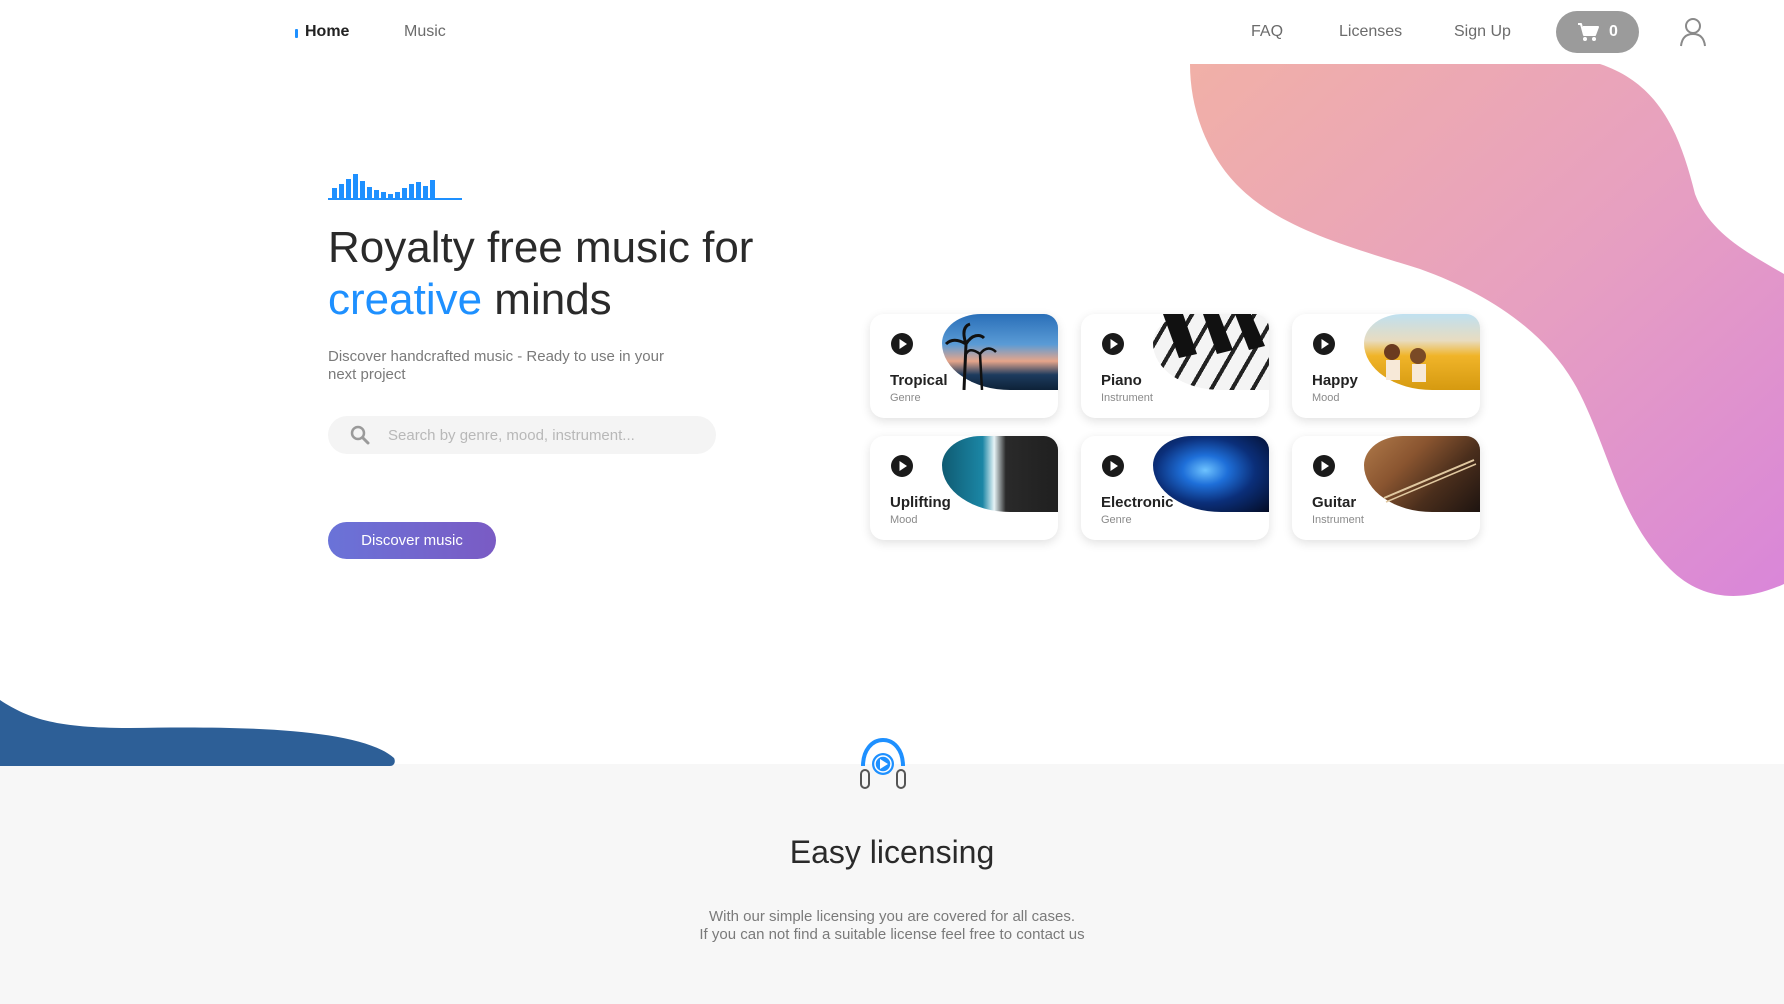 Image resolution: width=1784 pixels, height=1004 pixels. I want to click on card-title: Guitar, so click(1334, 502).